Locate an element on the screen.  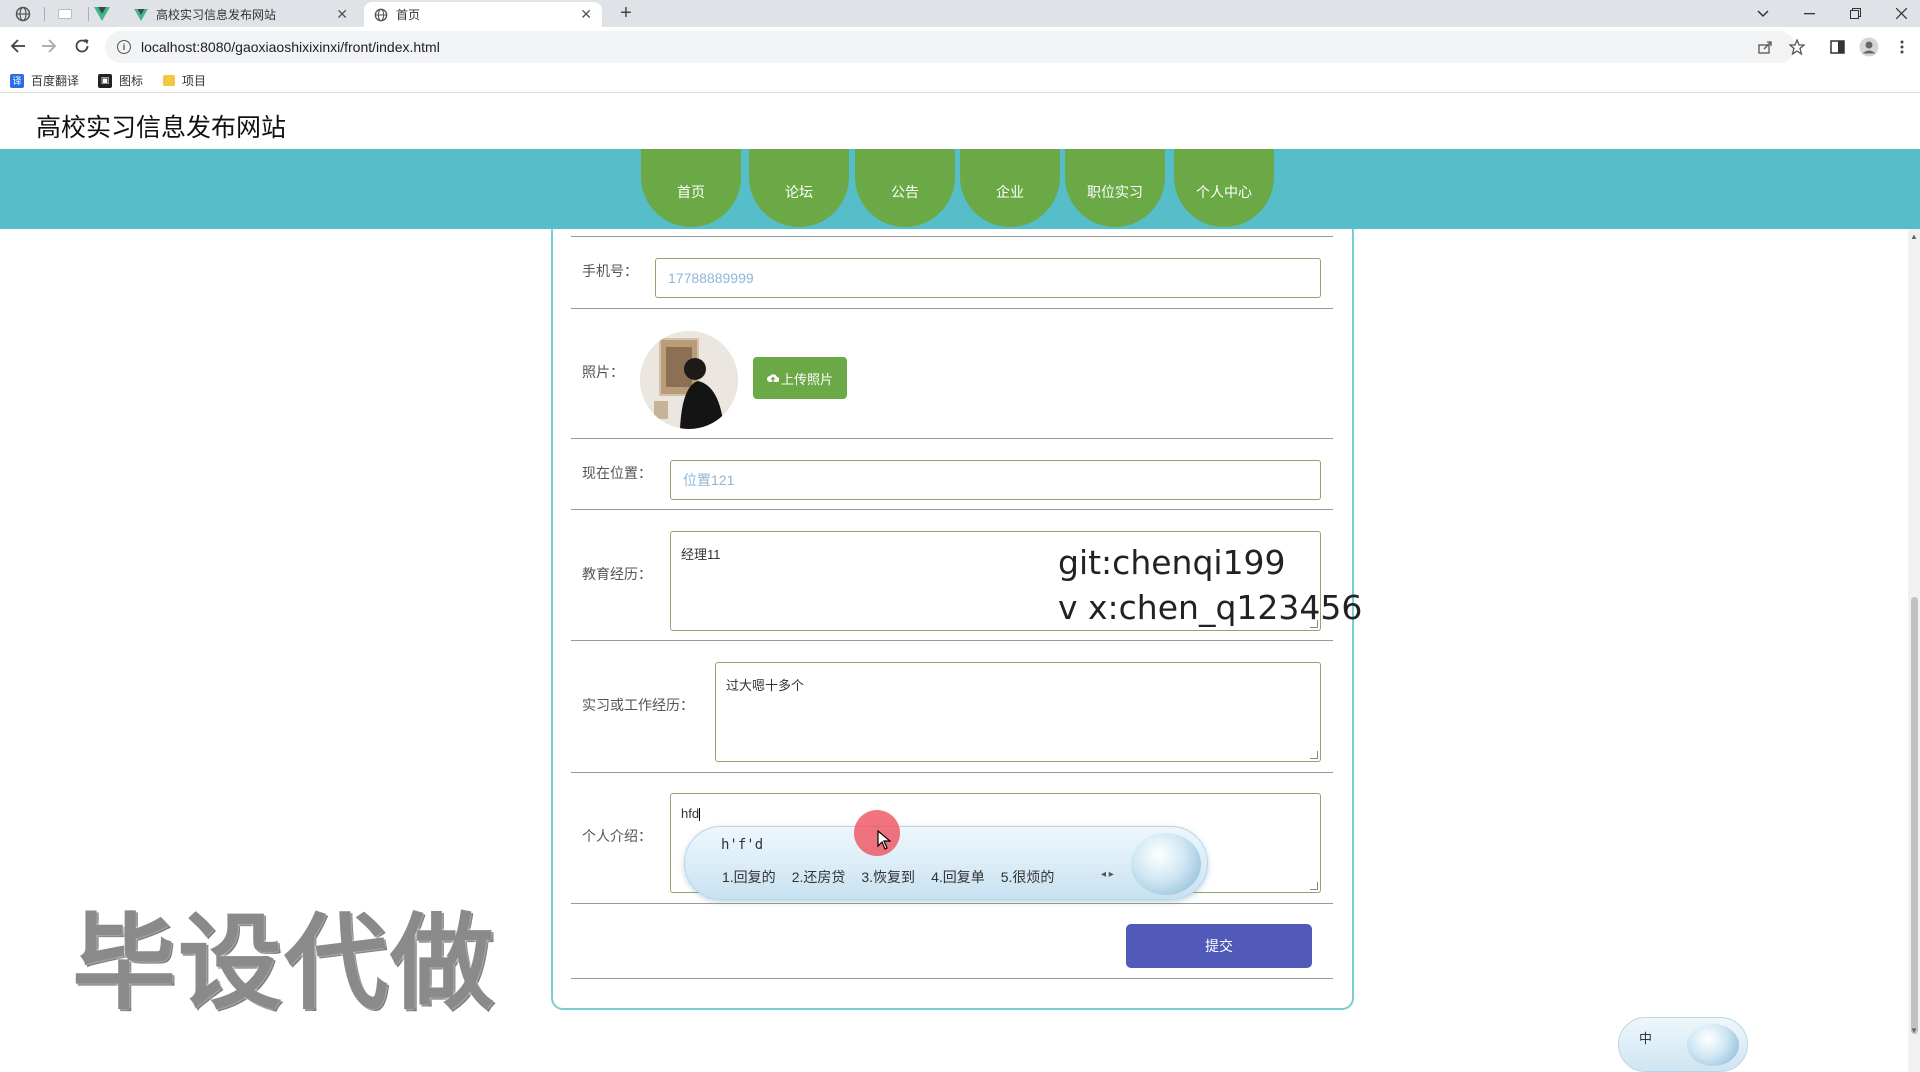
ime-candidate: 4.回复单 is located at coordinates (958, 877).